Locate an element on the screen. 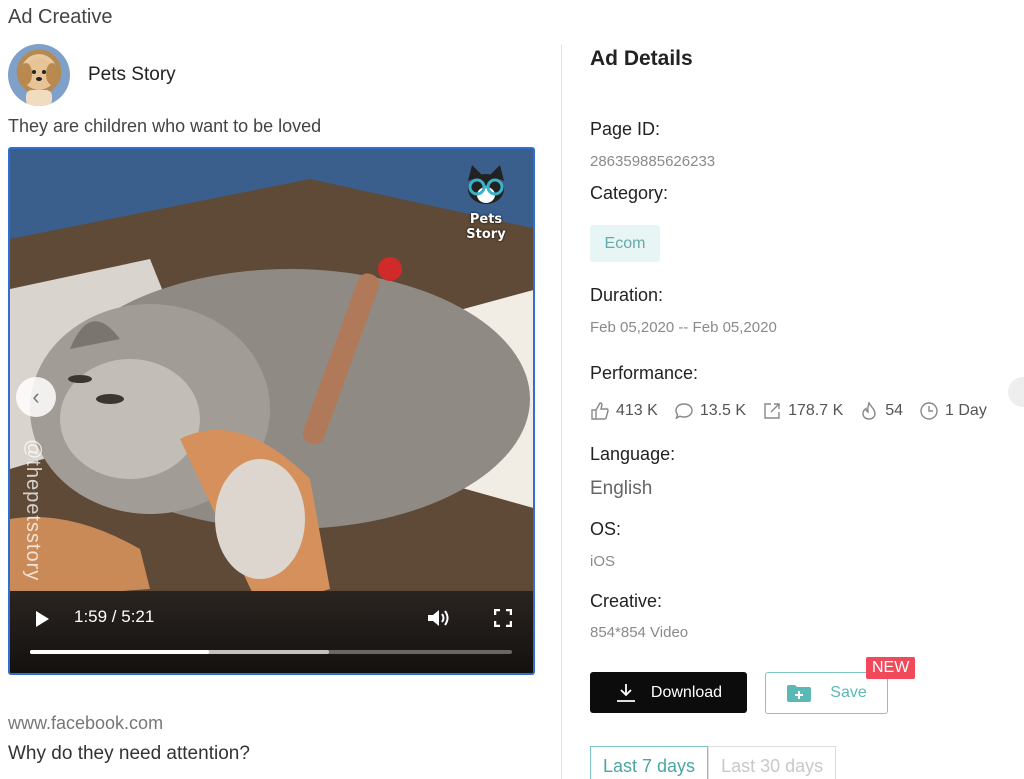  comments-stat: 13.5 K is located at coordinates (710, 411).